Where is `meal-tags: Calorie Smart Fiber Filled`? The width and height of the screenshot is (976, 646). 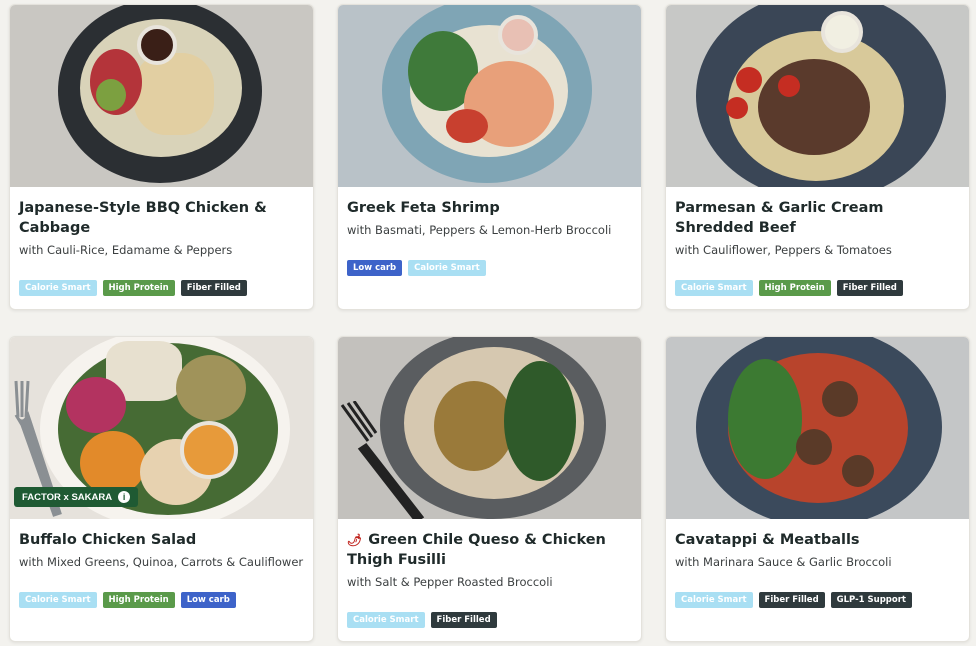 meal-tags: Calorie Smart Fiber Filled is located at coordinates (422, 620).